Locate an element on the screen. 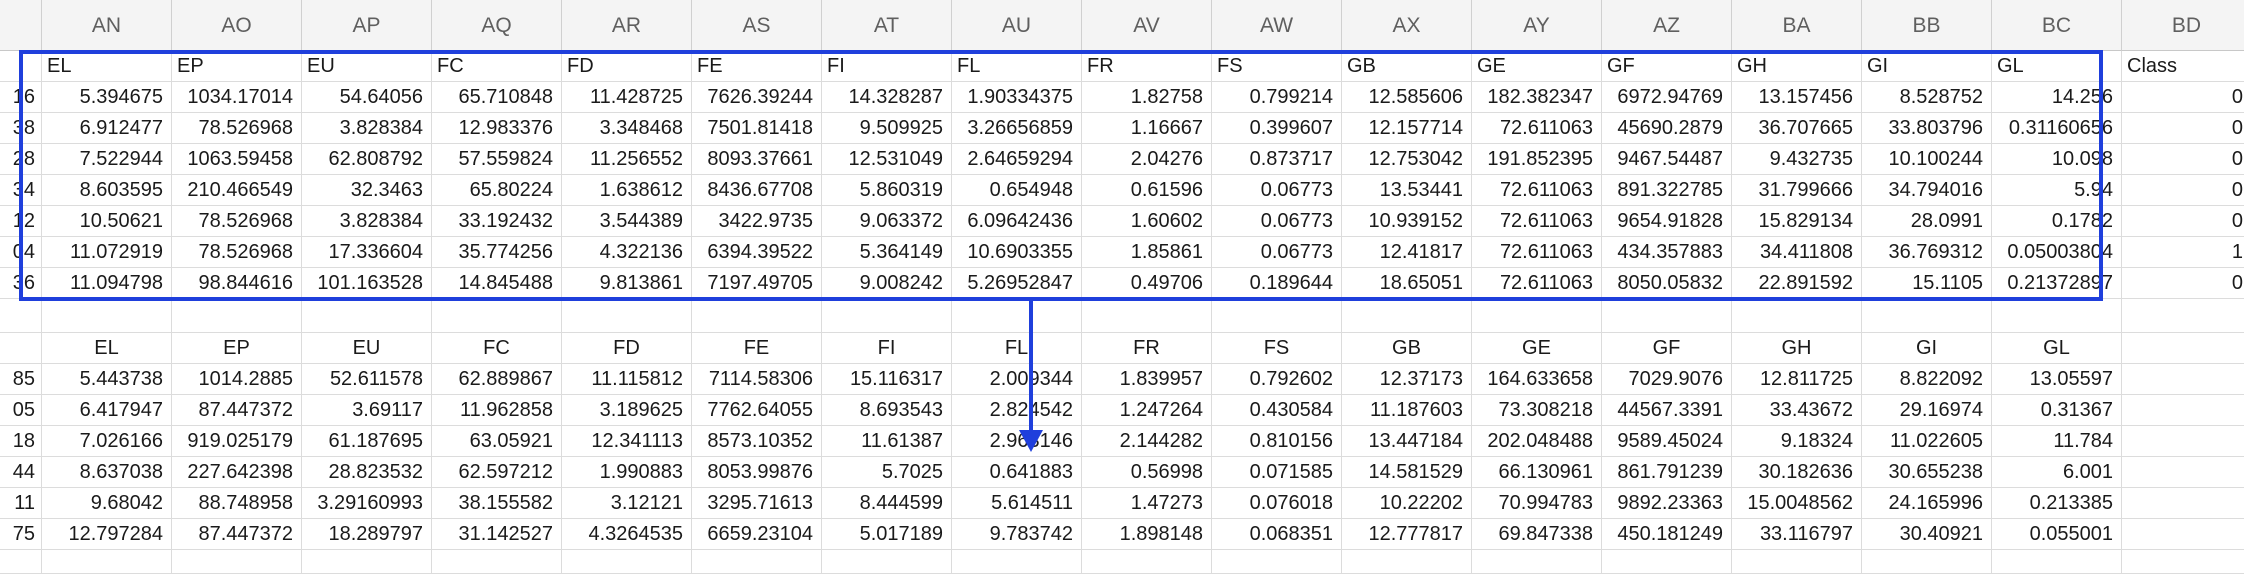 The width and height of the screenshot is (2244, 574). table-cell: 15.1105 is located at coordinates (1927, 283).